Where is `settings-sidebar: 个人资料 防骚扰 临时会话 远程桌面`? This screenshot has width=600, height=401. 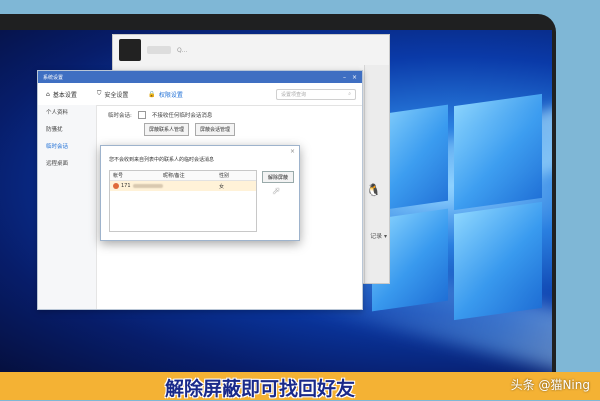
settings-sidebar: 个人资料 防骚扰 临时会话 远程桌面 is located at coordinates (67, 207).